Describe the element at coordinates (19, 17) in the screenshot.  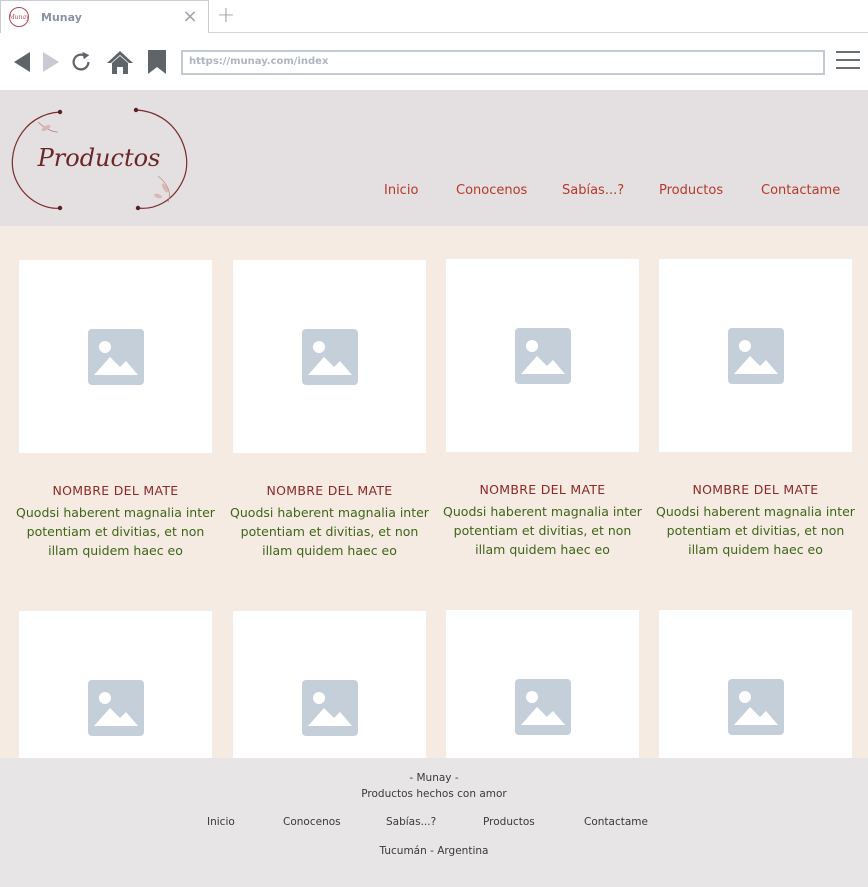
I see `favicon-icon: Munay` at that location.